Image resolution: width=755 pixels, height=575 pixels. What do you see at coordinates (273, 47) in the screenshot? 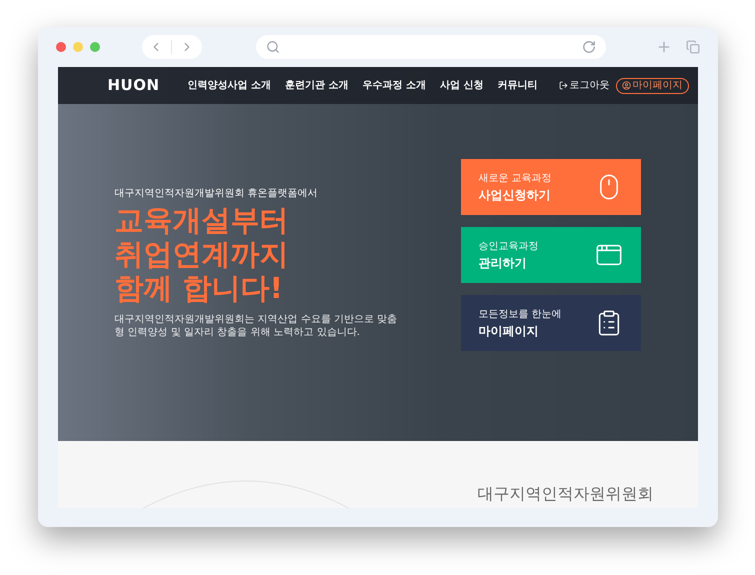
I see `search-icon` at bounding box center [273, 47].